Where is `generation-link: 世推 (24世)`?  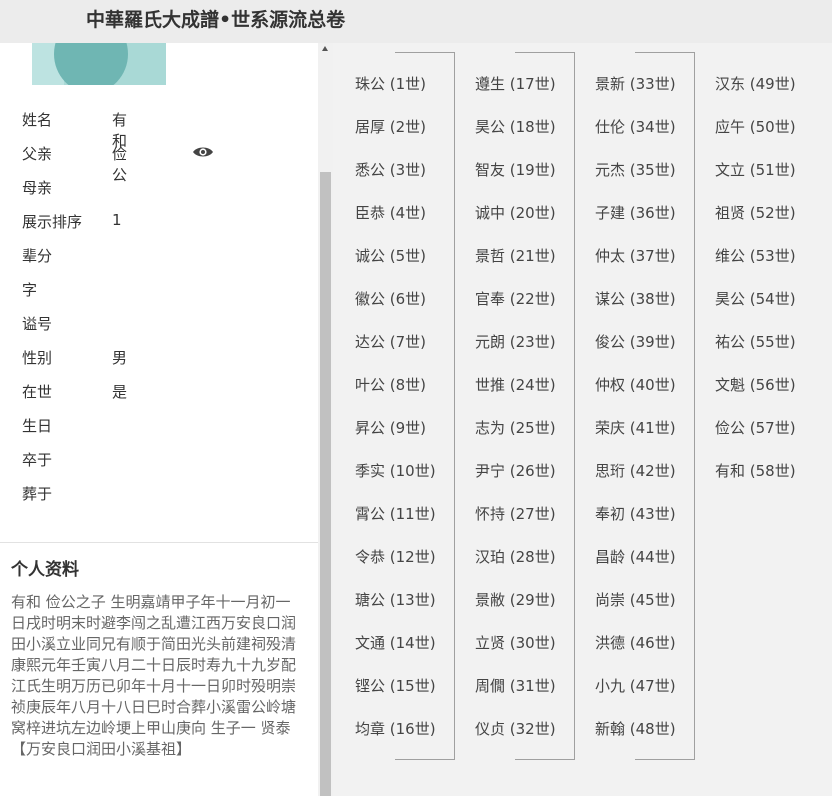
generation-link: 世推 (24世) is located at coordinates (515, 386).